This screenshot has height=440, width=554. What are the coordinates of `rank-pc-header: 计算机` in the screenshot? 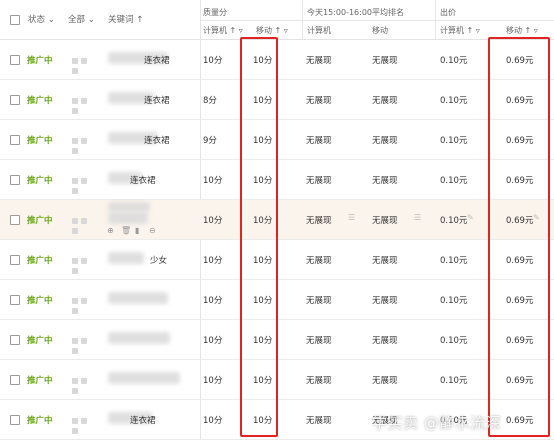 It's located at (319, 30).